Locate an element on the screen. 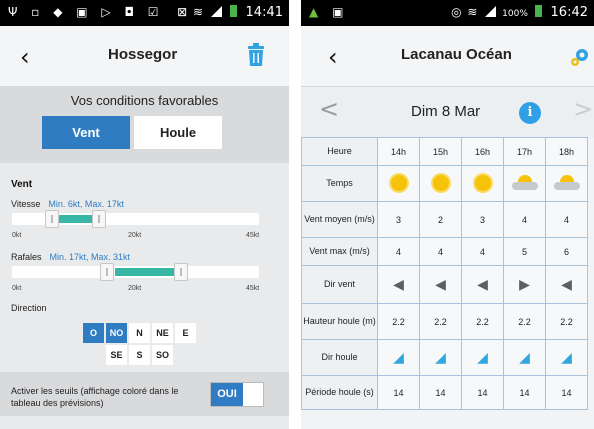 This screenshot has height=429, width=594. table-row: Période houle (s) 14 14 14 14 14 is located at coordinates (444, 392).